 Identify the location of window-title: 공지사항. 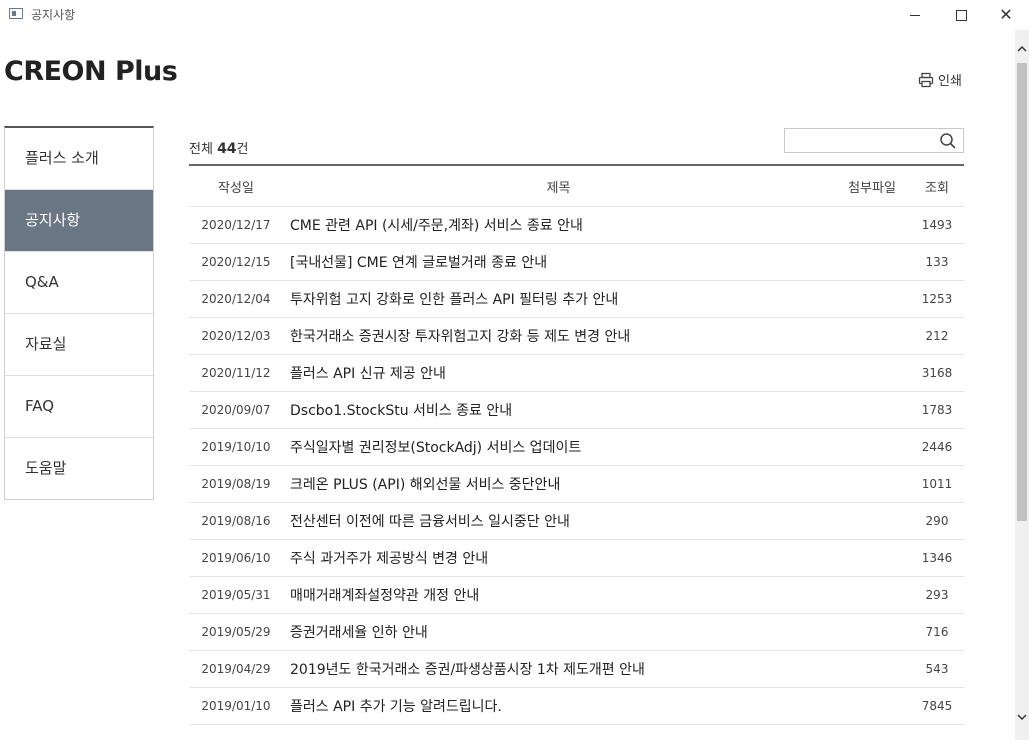
(53, 15).